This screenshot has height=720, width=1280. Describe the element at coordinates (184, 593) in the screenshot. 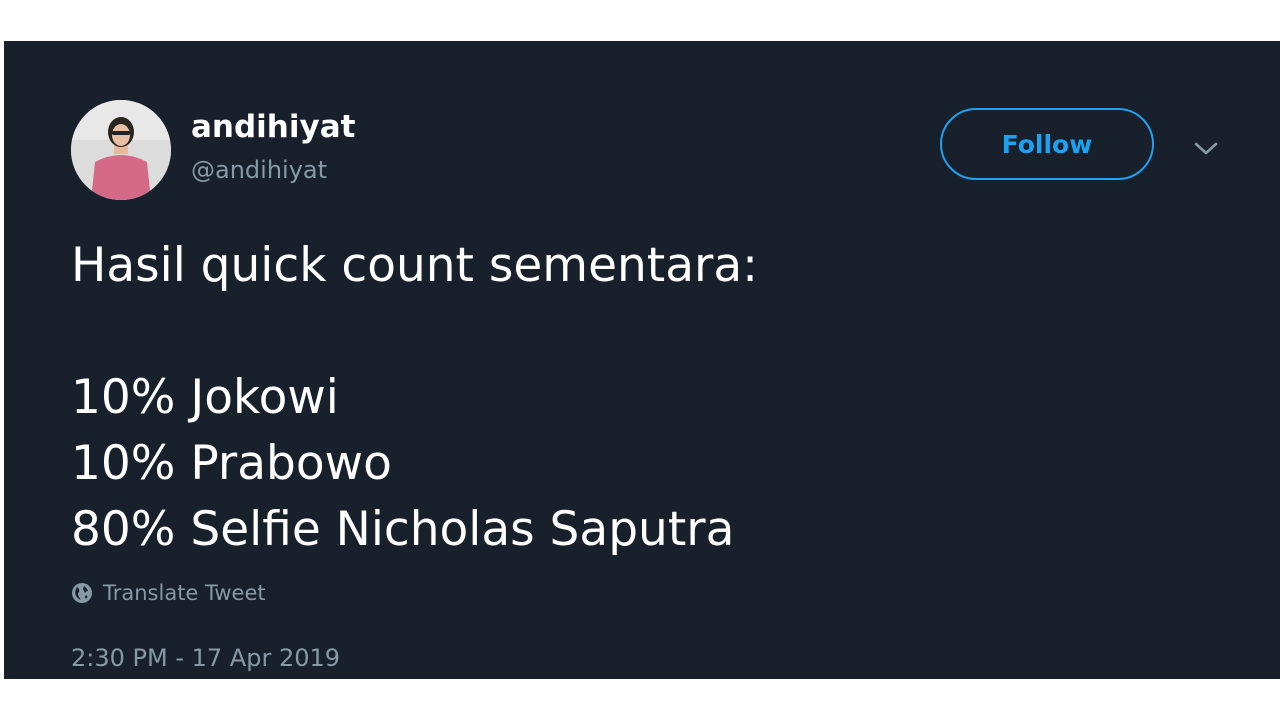

I see `translate-label: Translate Tweet` at that location.